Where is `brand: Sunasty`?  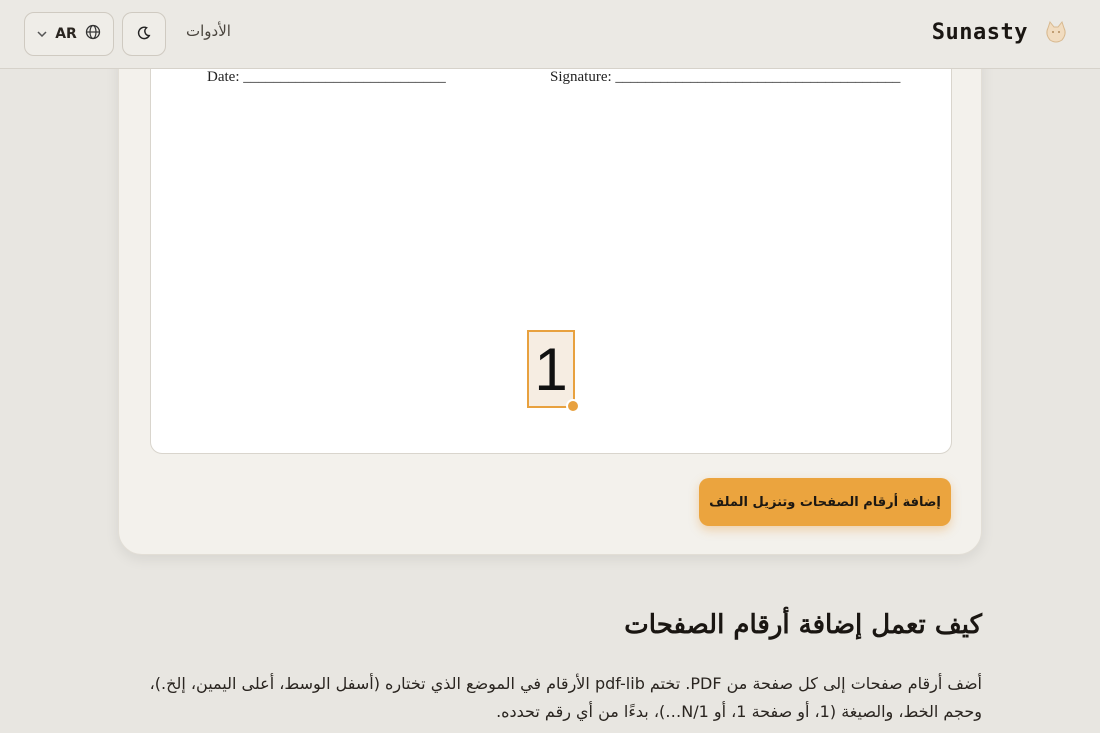
brand: Sunasty is located at coordinates (1002, 32).